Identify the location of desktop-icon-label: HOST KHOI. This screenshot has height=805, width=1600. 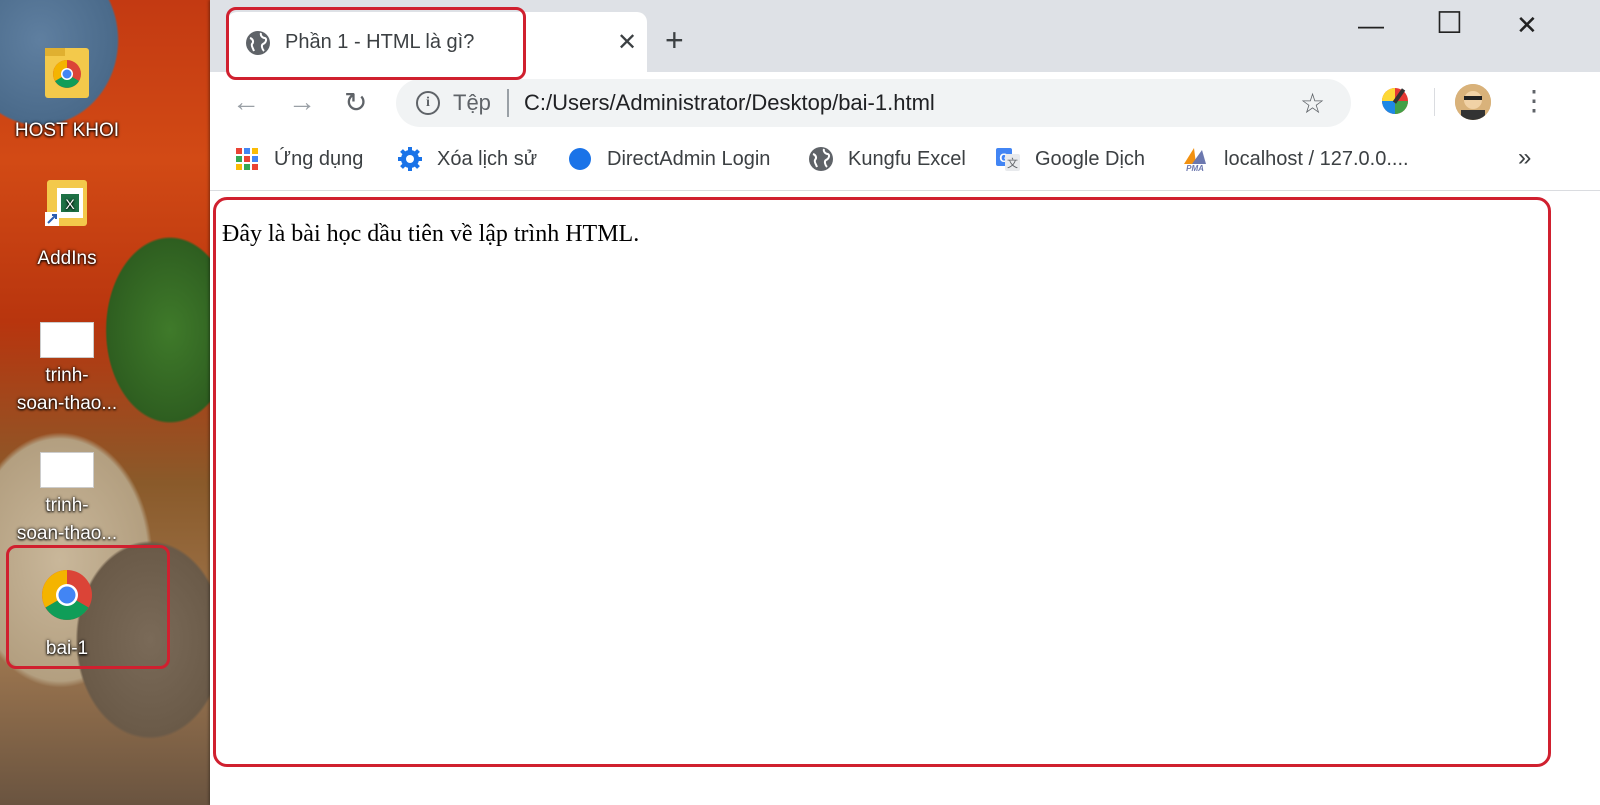
(67, 130).